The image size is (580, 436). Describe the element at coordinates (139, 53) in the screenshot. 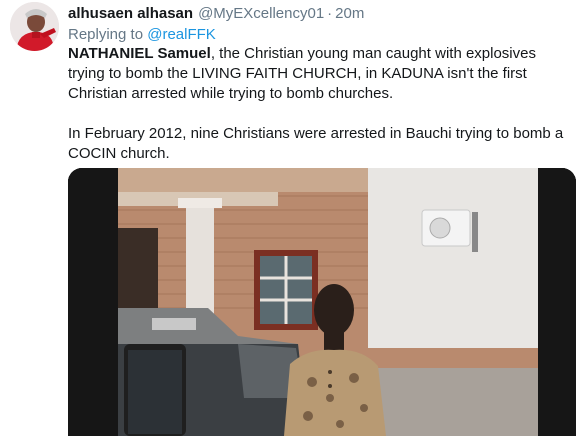

I see `body-name: NATHANIEL Samuel` at that location.